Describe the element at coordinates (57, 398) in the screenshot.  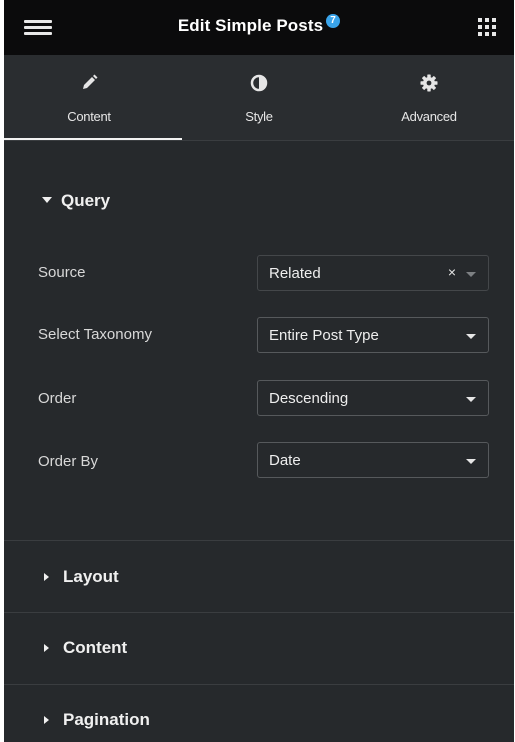
I see `order-label: Order` at that location.